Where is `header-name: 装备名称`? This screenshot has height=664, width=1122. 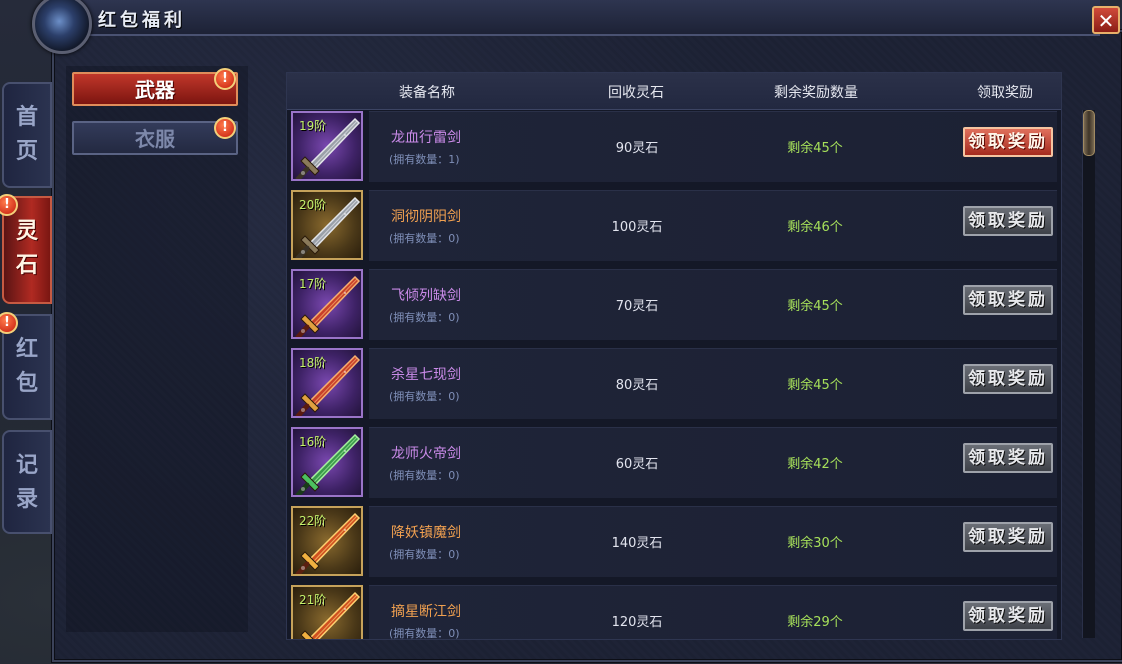
header-name: 装备名称 is located at coordinates (427, 93).